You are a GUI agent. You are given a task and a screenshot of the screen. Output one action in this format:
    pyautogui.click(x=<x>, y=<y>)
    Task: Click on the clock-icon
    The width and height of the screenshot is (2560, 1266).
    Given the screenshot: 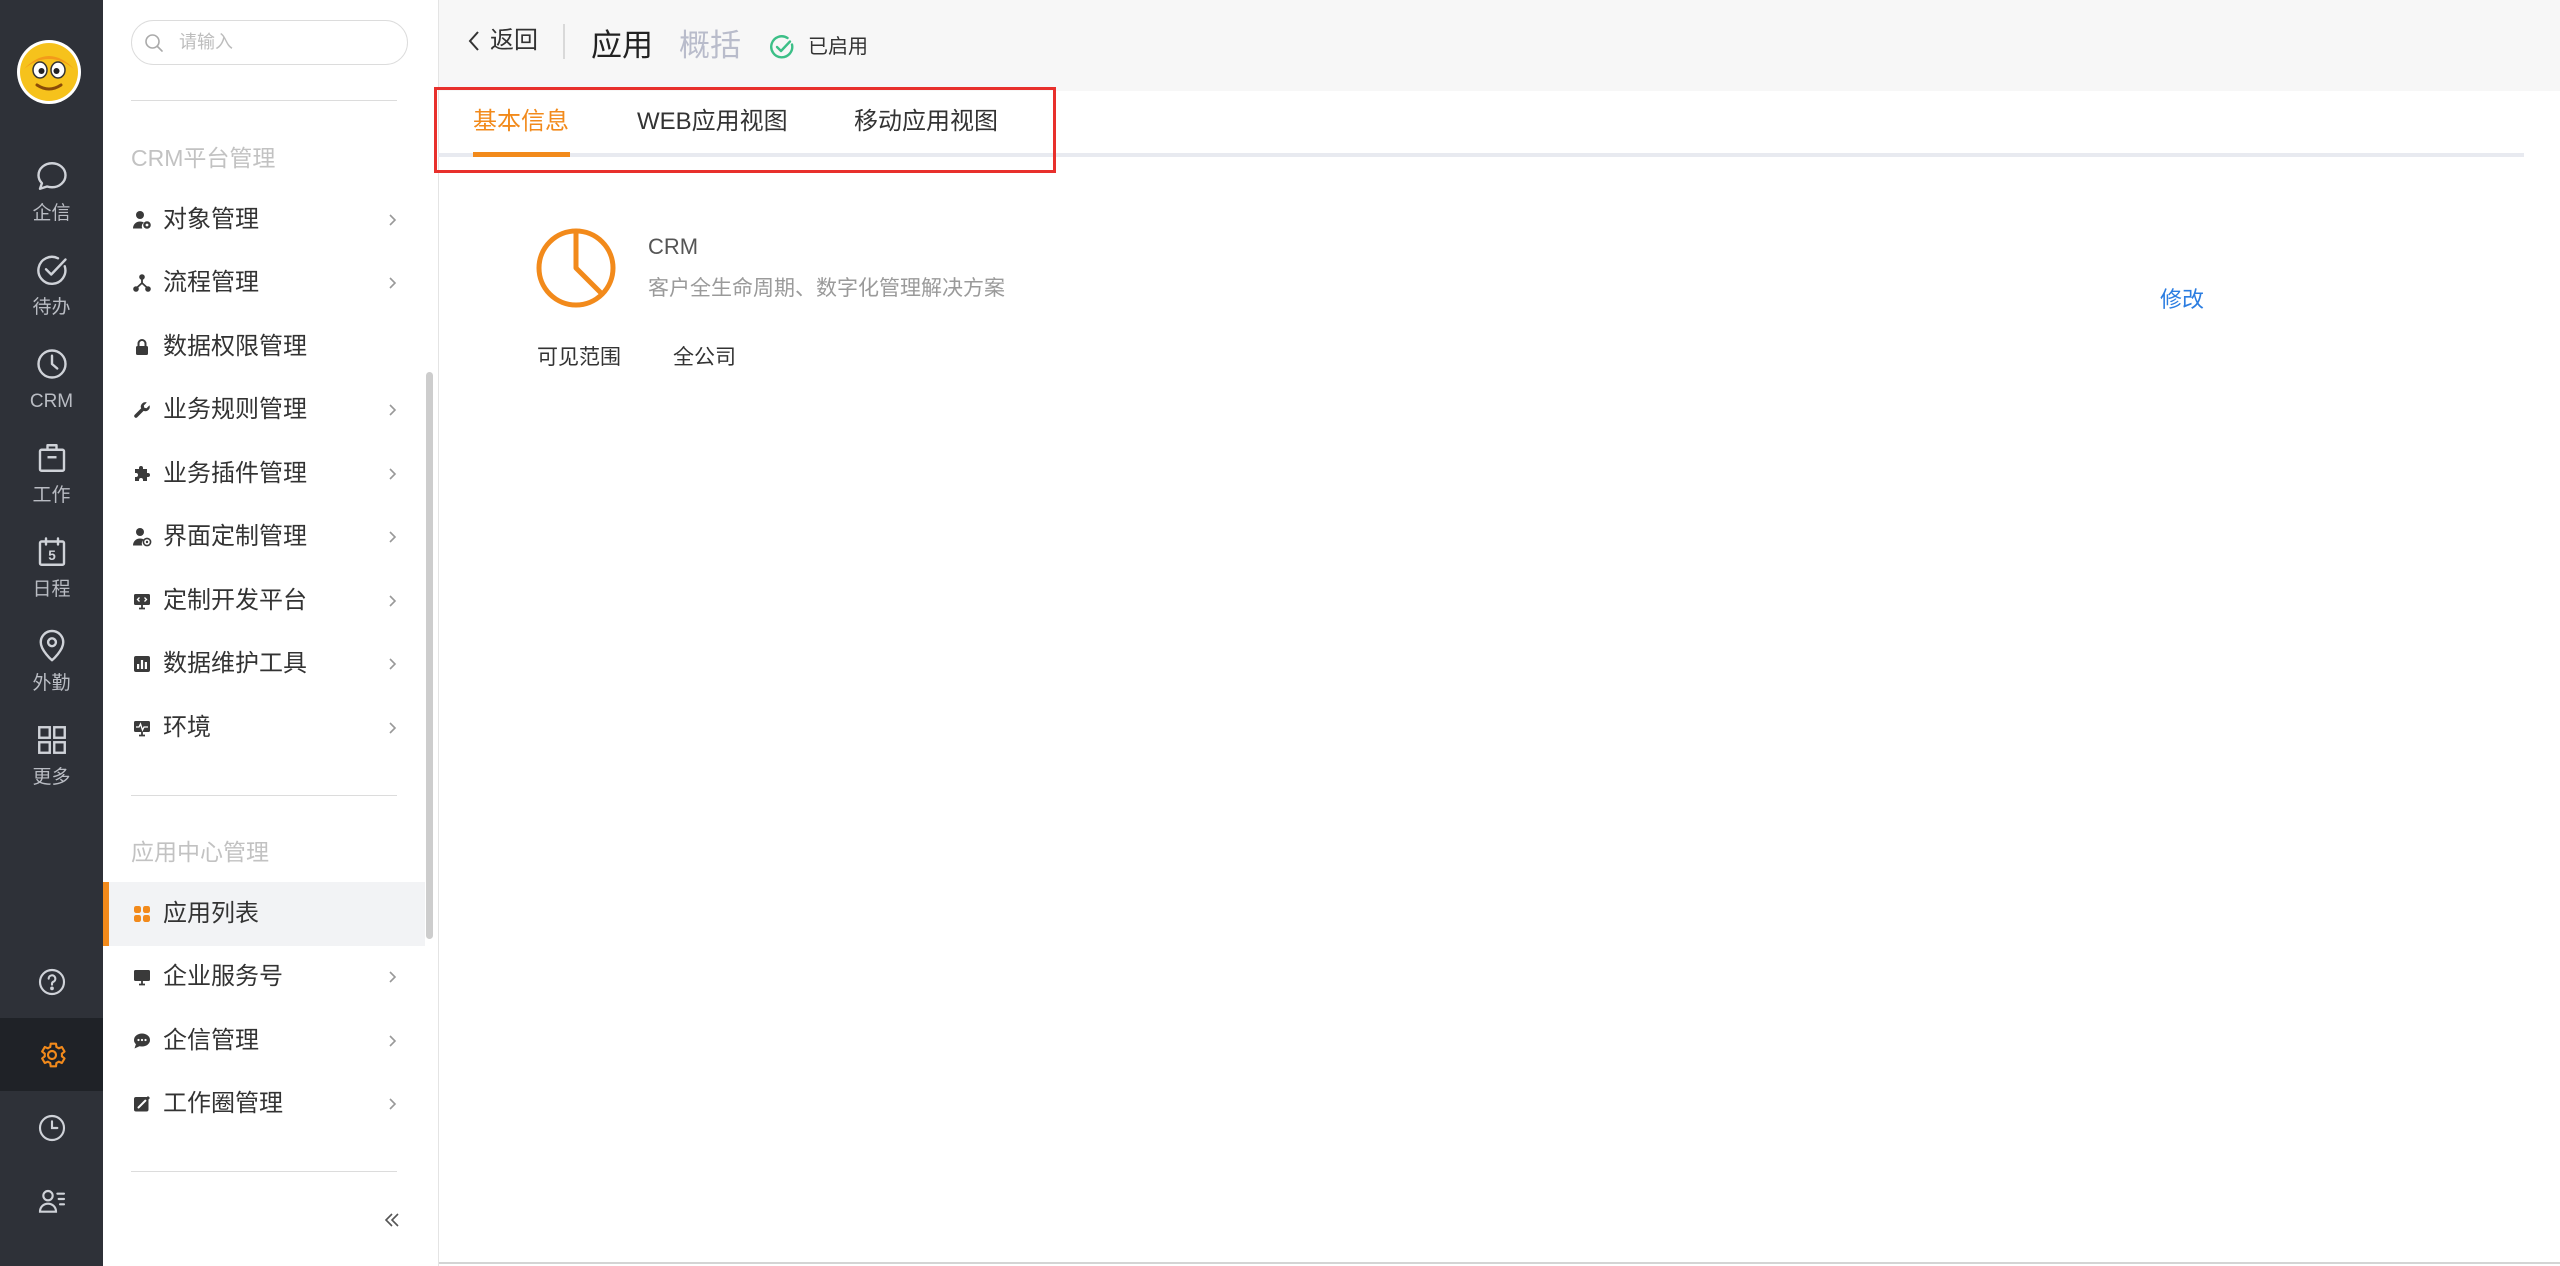 What is the action you would take?
    pyautogui.click(x=51, y=364)
    